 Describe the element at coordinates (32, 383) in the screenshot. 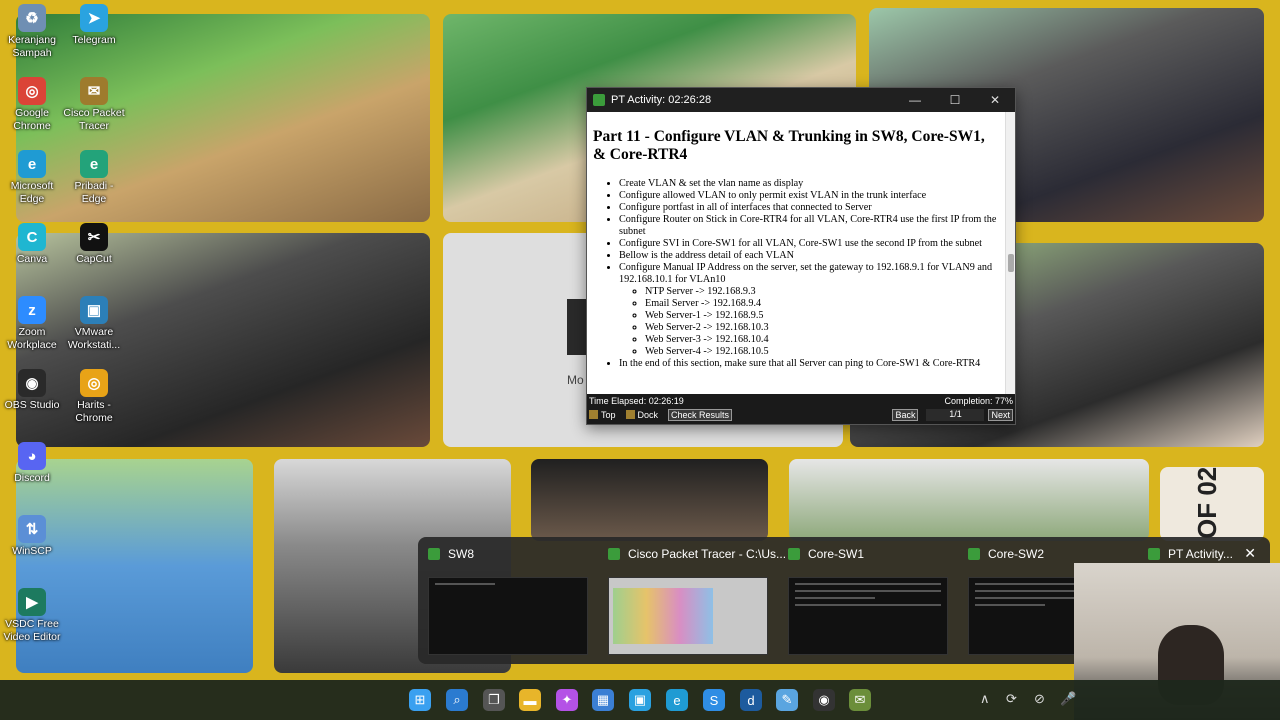

I see `obs-icon: ◉` at that location.